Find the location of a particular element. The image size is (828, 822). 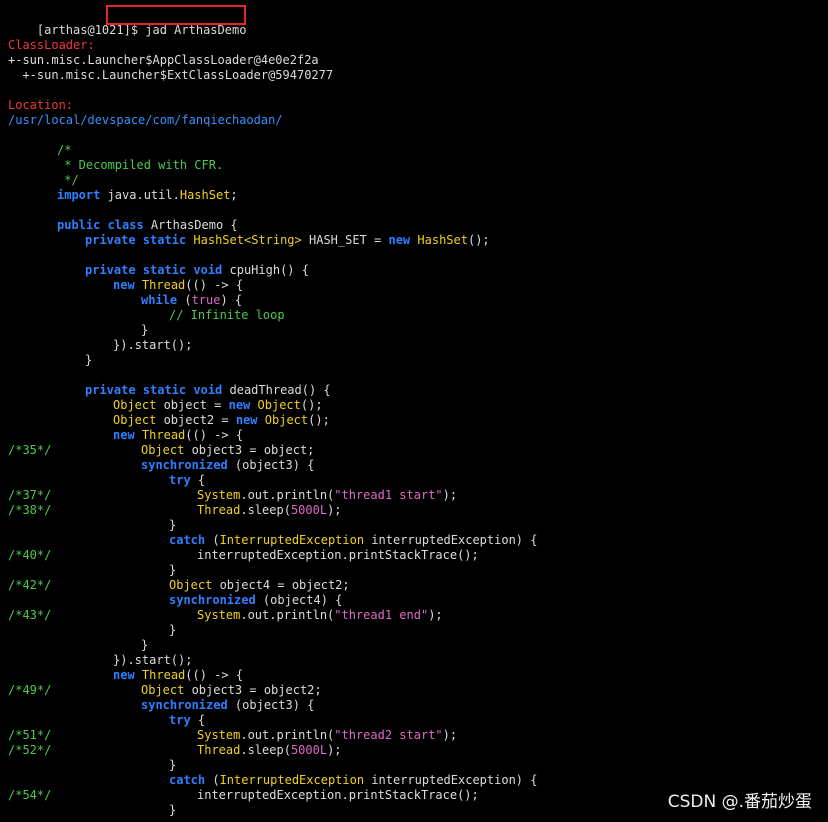

code-token: "thread2 start" is located at coordinates (388, 735).